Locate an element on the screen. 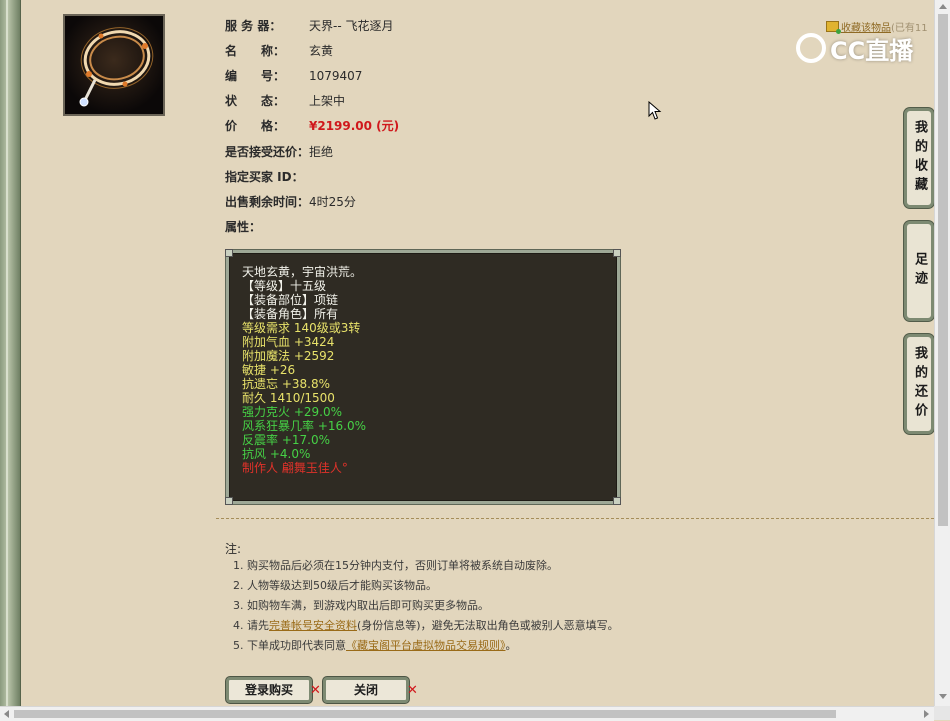  buyer-id-row: 指定买家 ID： is located at coordinates (267, 177).